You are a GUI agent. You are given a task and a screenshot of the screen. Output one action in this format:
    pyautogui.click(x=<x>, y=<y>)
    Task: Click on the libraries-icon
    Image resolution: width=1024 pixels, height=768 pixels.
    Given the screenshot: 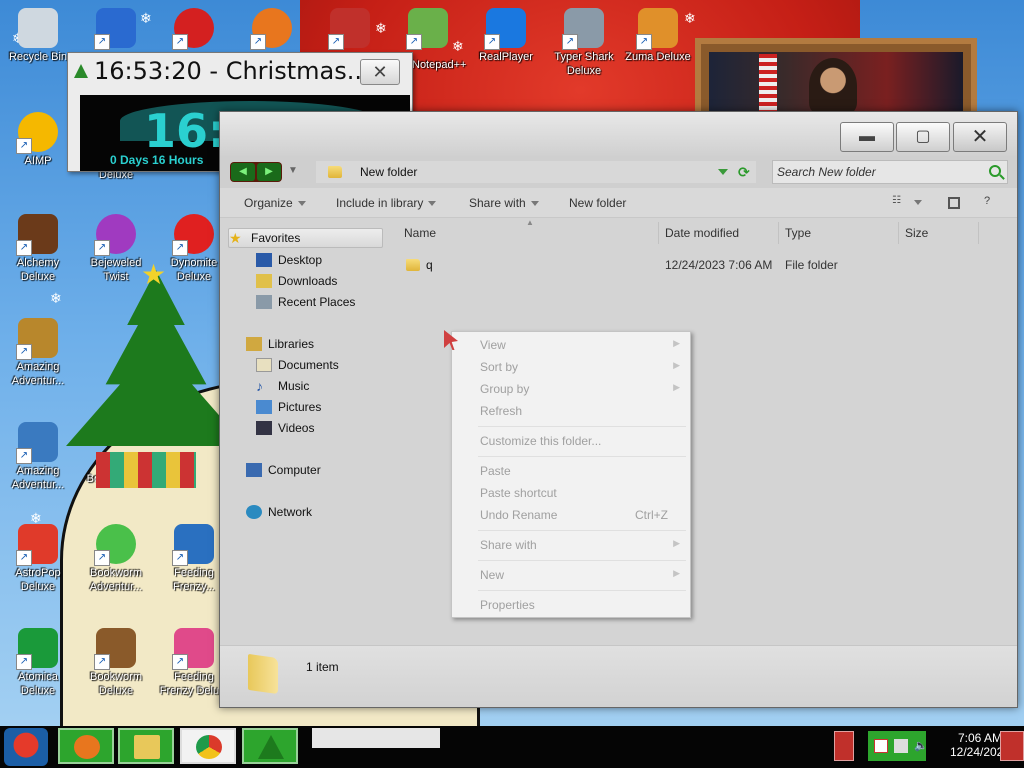 What is the action you would take?
    pyautogui.click(x=254, y=344)
    